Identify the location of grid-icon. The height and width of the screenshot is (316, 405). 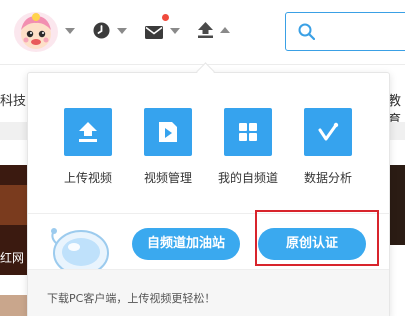
(248, 132).